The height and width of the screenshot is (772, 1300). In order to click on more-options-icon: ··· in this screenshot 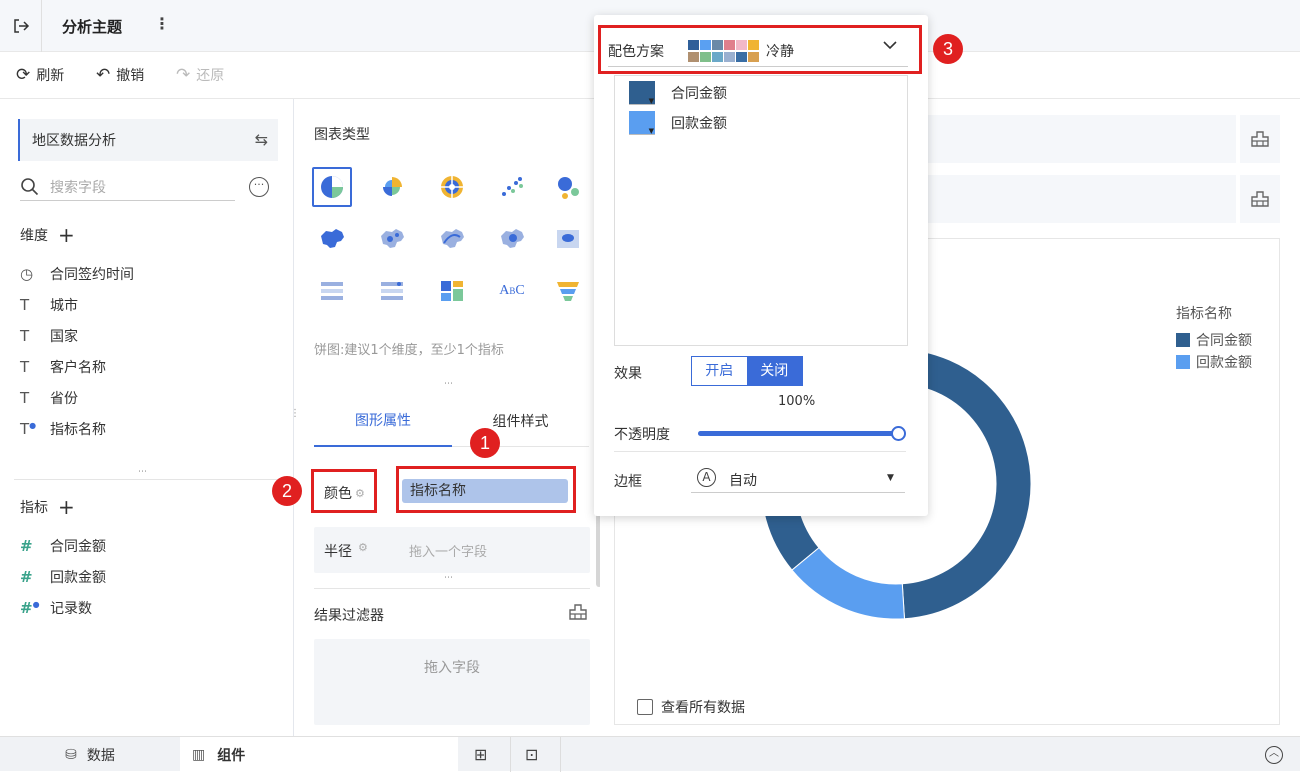, I will do `click(259, 187)`.